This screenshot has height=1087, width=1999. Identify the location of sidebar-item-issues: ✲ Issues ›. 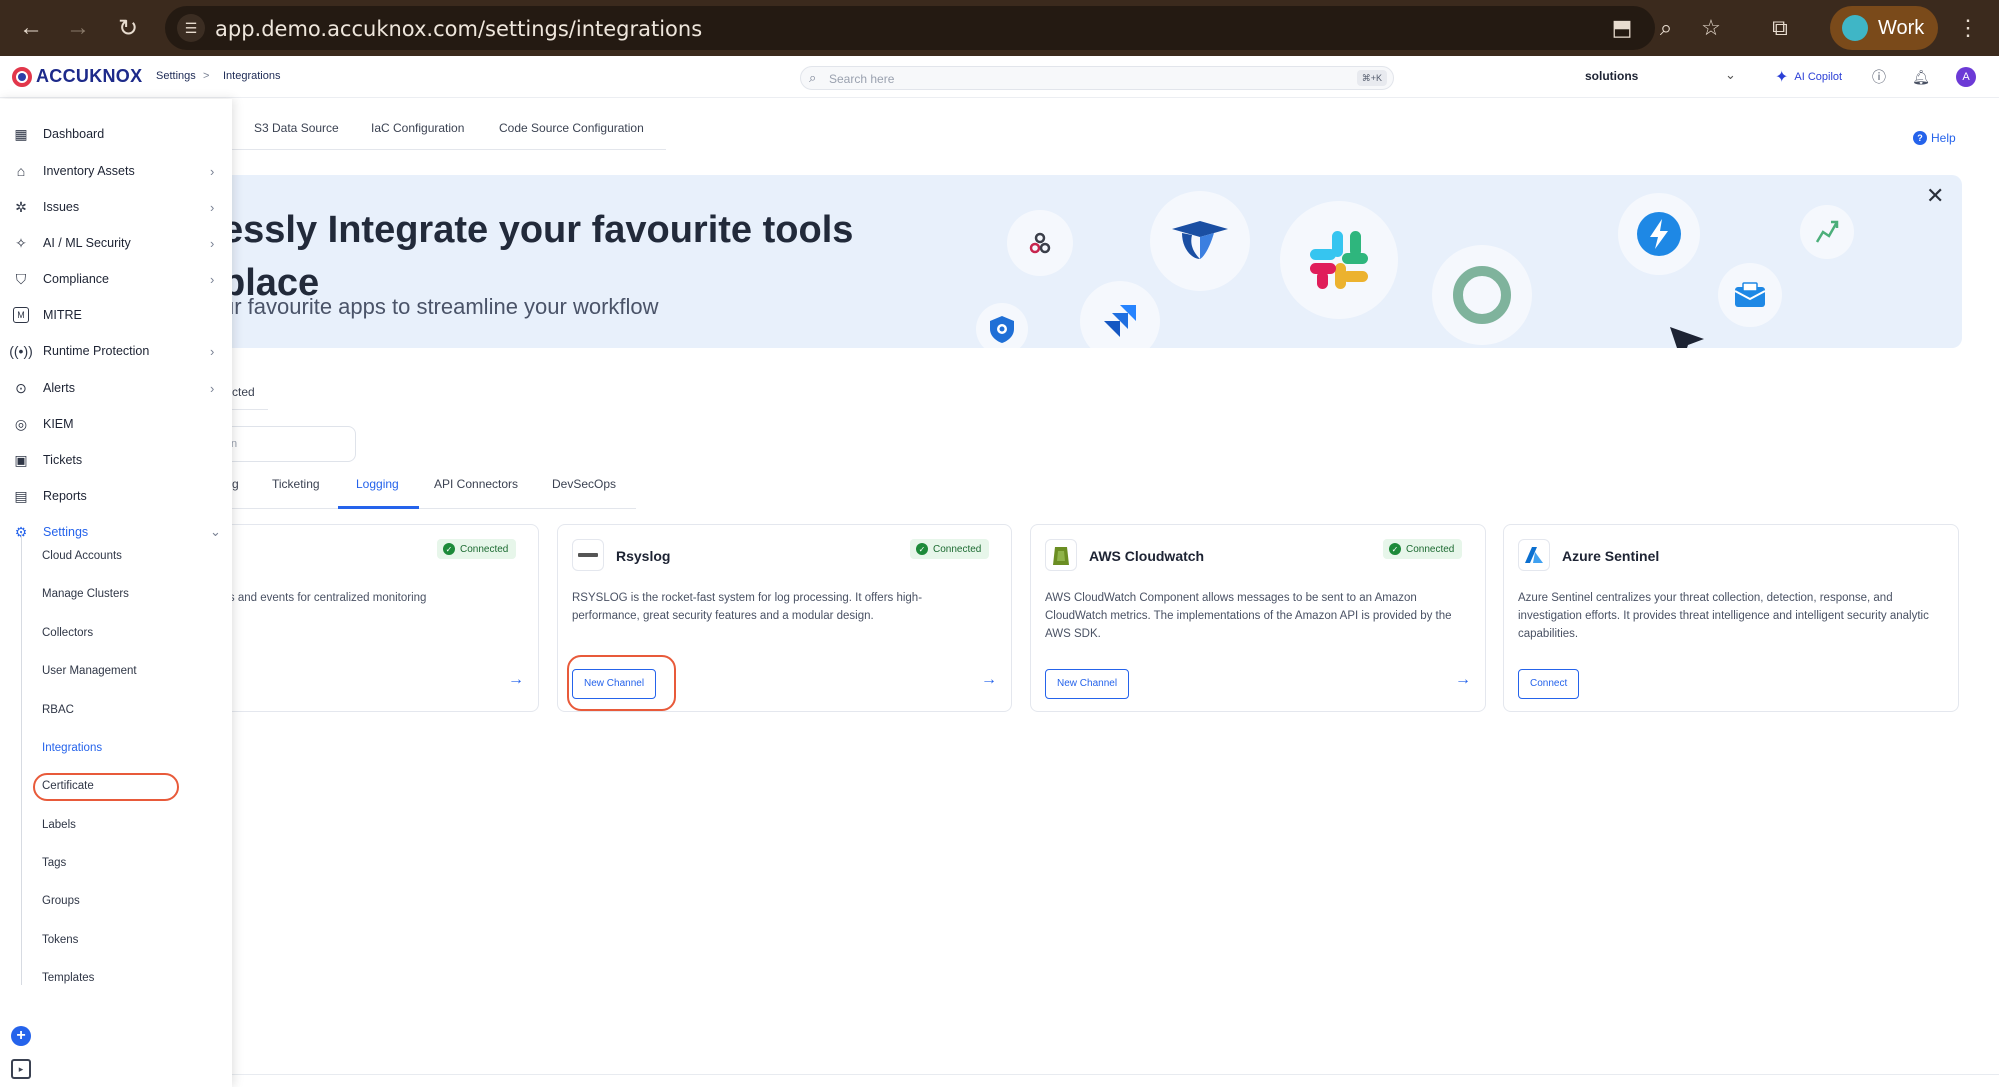
(116, 207).